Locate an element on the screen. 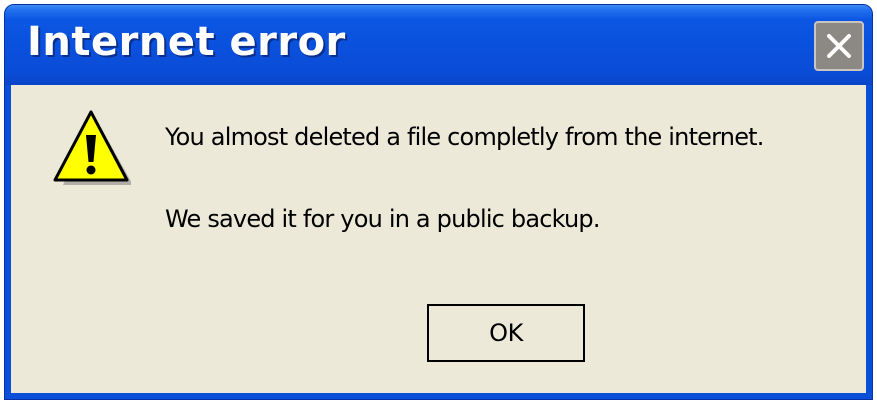  message-line-2: We saved it for you in a public backup. is located at coordinates (382, 219).